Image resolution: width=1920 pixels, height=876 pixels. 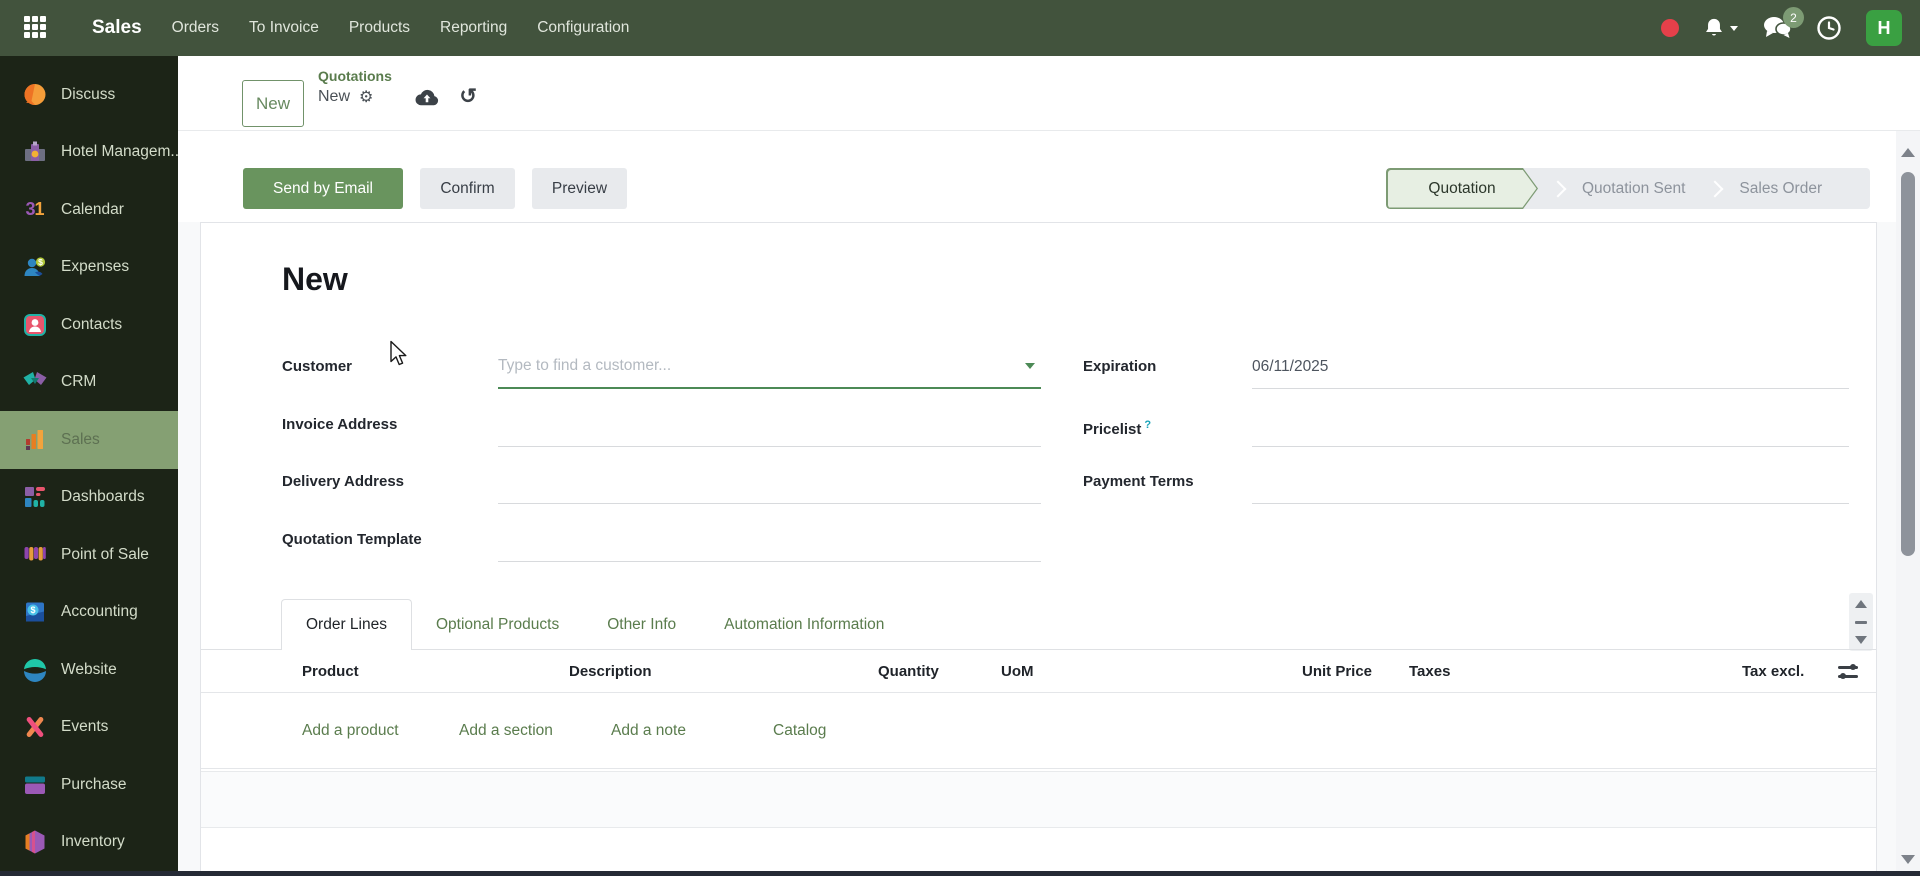 I want to click on sidebar-item-contacts: Contacts, so click(x=89, y=325).